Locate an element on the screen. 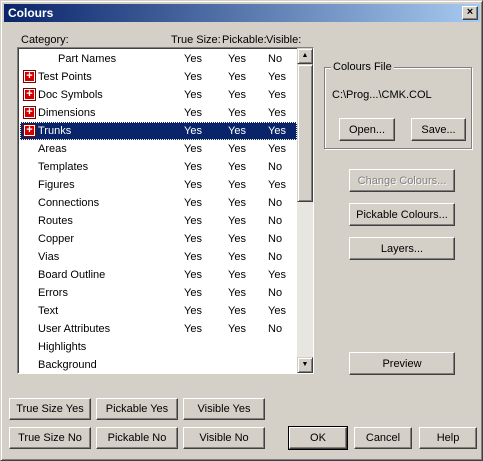  visible-yes-button: Visible Yes is located at coordinates (224, 409).